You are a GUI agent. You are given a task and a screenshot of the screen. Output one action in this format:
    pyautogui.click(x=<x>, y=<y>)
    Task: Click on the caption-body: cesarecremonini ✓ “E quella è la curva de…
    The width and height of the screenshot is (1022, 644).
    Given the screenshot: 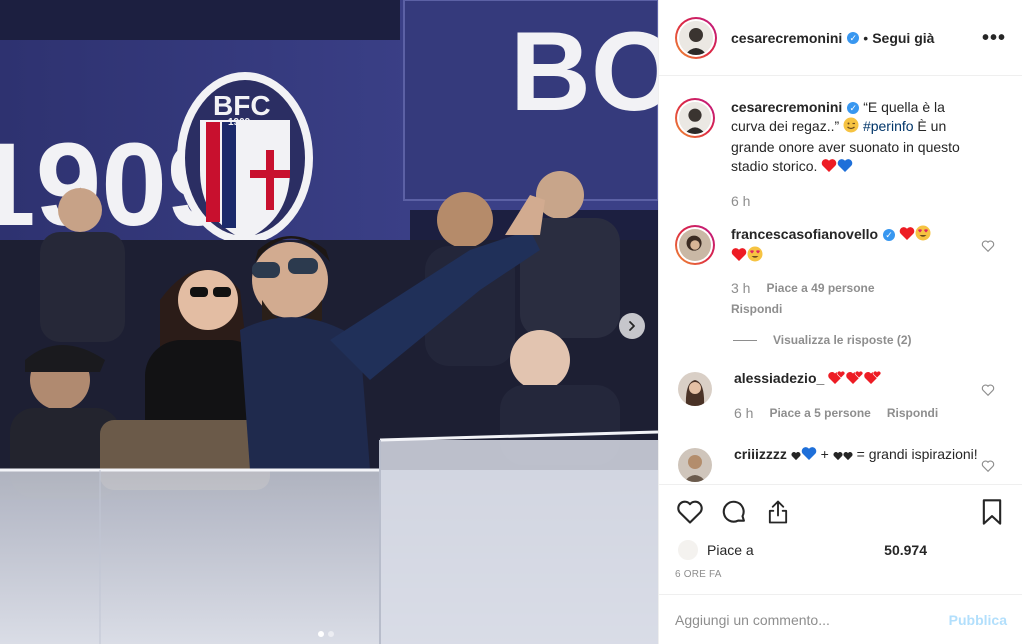 What is the action you would take?
    pyautogui.click(x=856, y=154)
    